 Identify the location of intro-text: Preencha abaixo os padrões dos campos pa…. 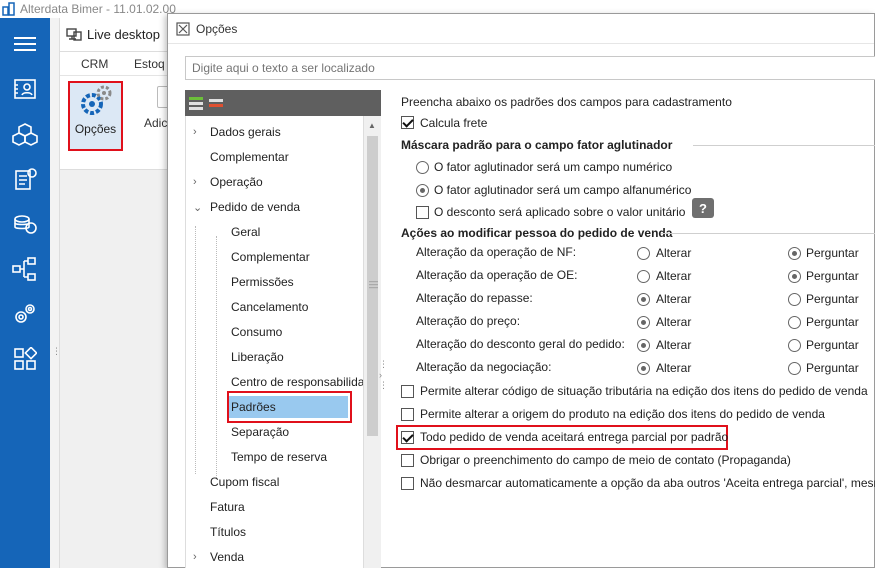
(566, 102).